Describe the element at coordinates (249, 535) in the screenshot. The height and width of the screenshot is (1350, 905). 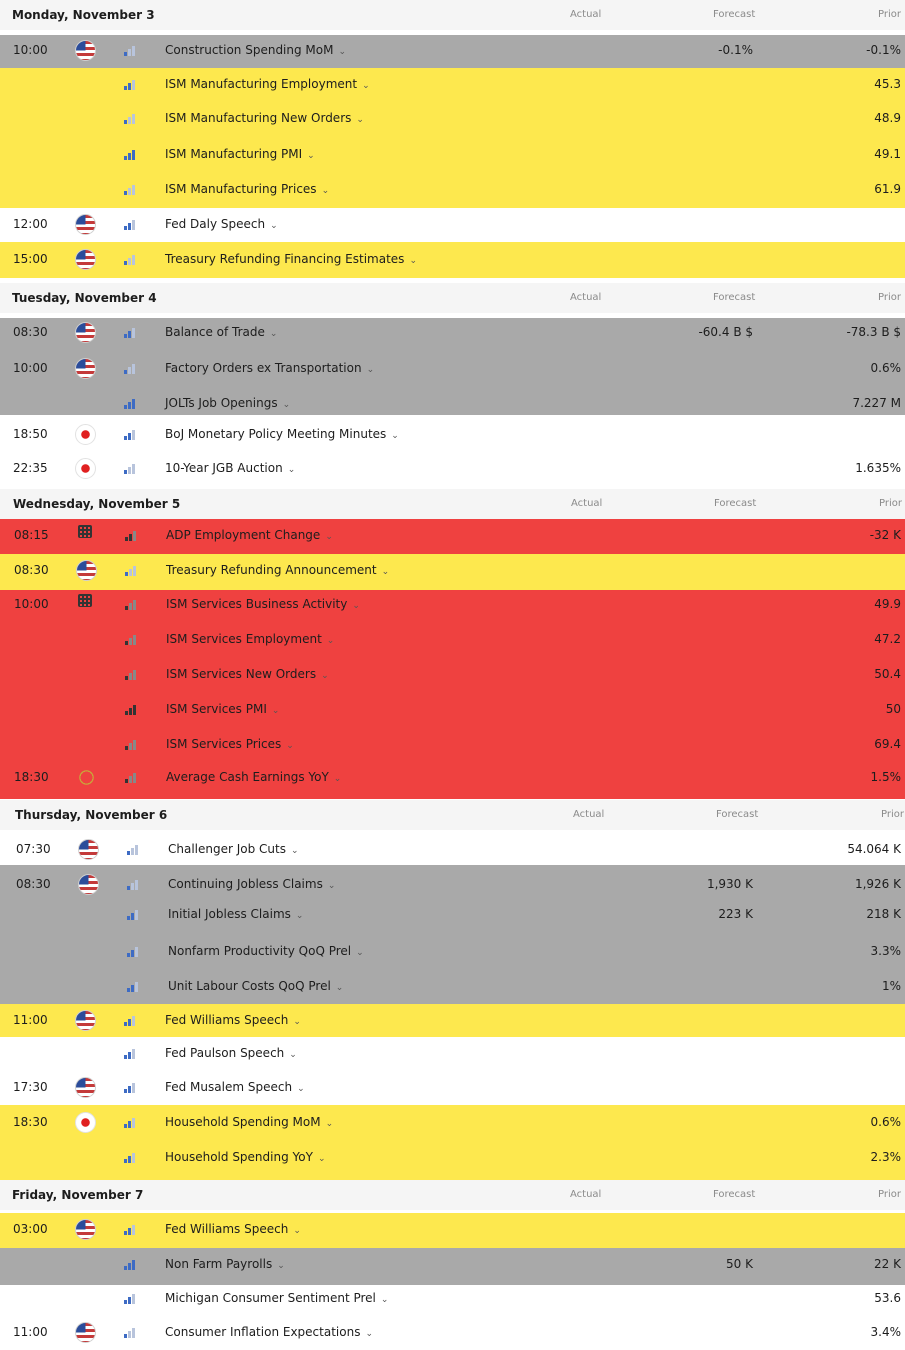
I see `event-name-link: ADP Employment Change ⌄` at that location.